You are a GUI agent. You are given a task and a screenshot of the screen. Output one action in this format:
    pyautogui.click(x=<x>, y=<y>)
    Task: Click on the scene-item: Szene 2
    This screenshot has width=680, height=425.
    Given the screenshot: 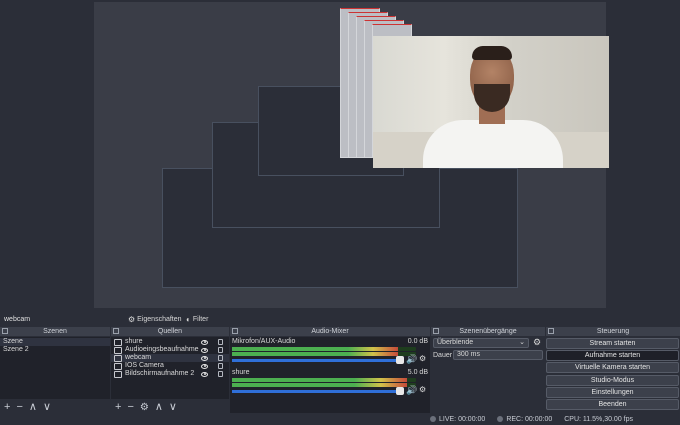 What is the action you would take?
    pyautogui.click(x=55, y=350)
    